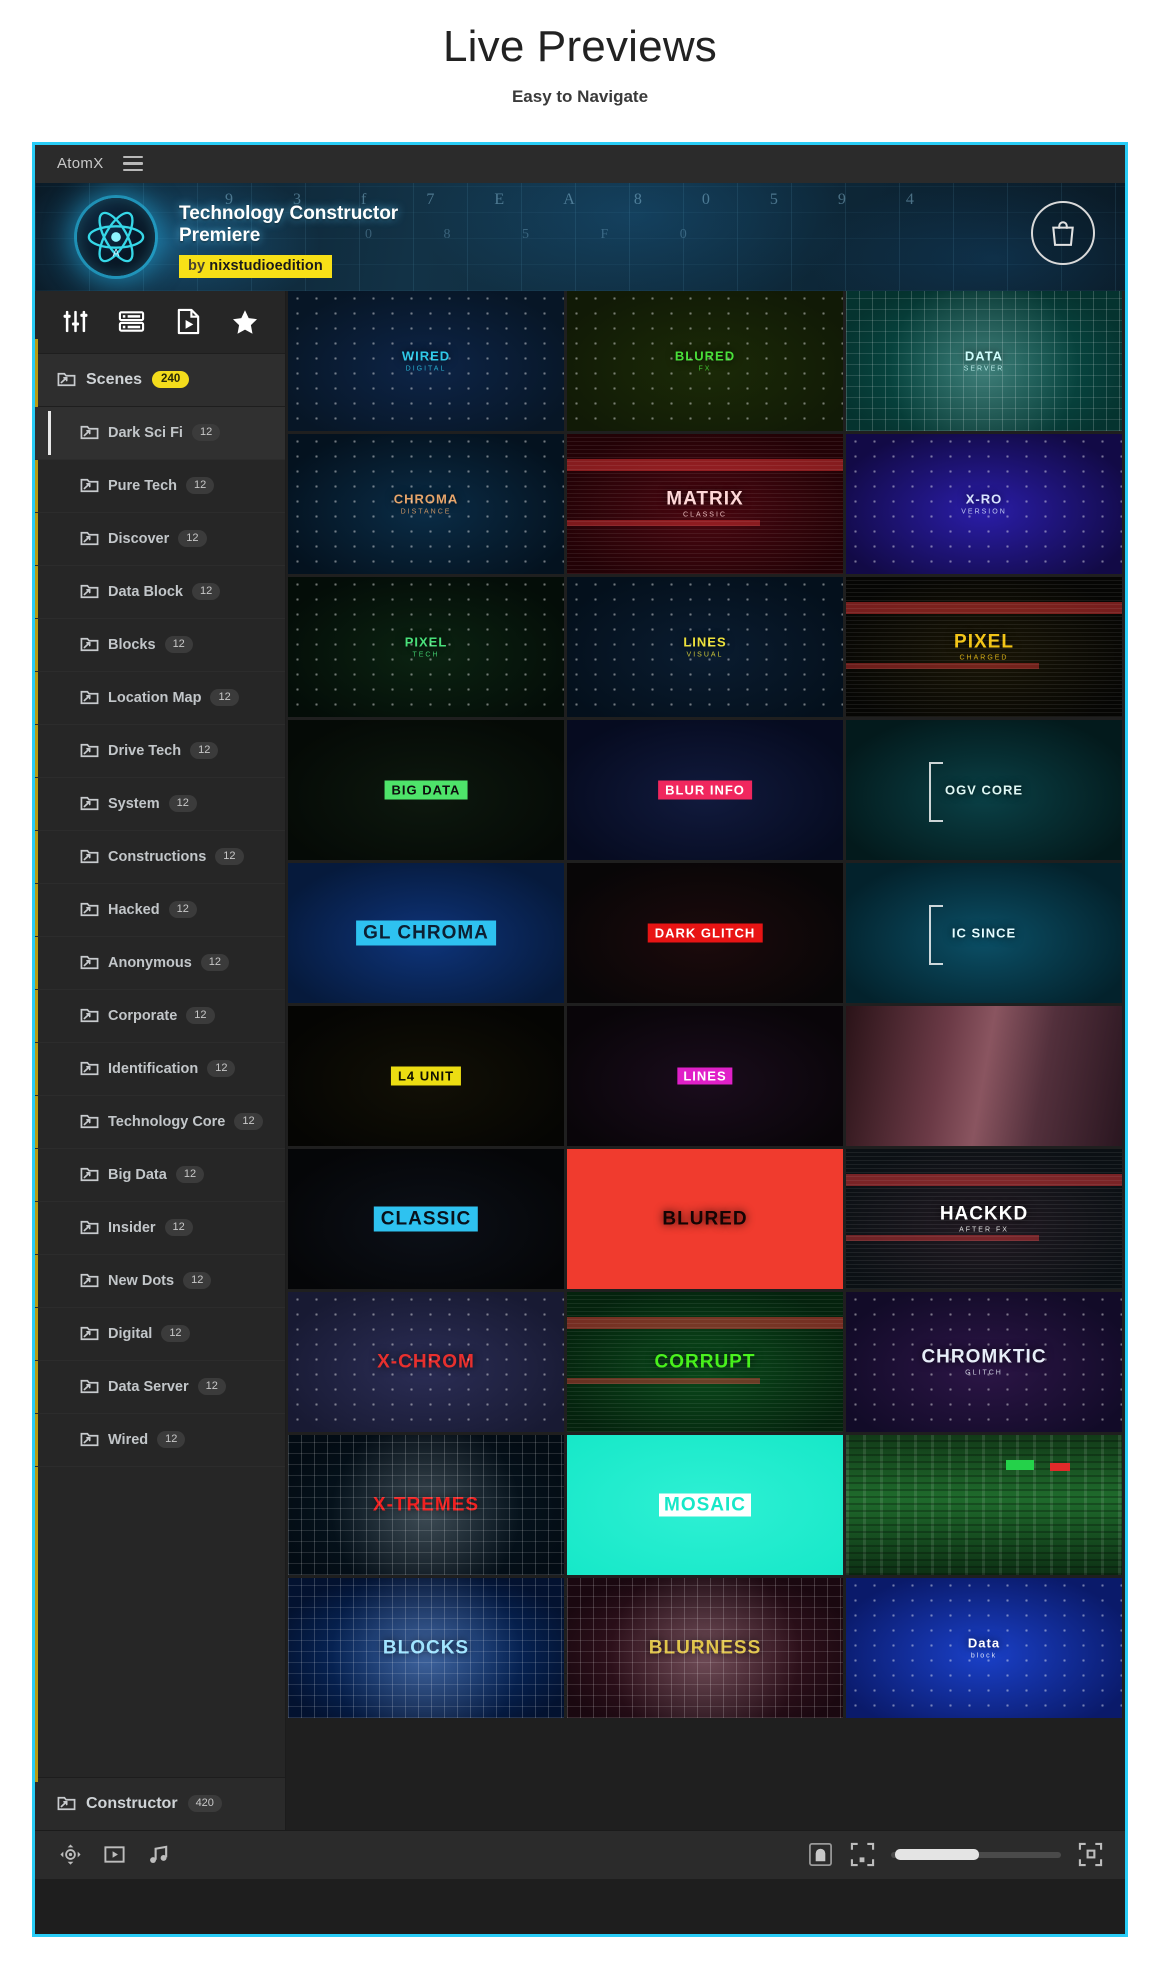 This screenshot has width=1160, height=1977. Describe the element at coordinates (160, 539) in the screenshot. I see `sidebar-item-discover: Discover 12` at that location.